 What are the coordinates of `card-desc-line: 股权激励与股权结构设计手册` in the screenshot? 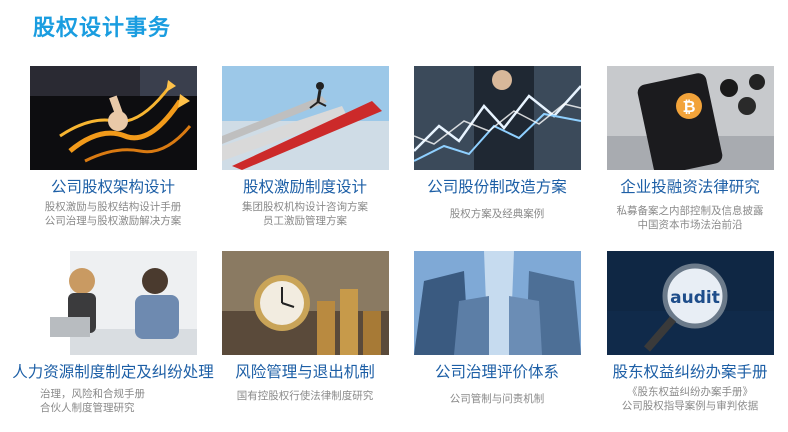 It's located at (113, 207).